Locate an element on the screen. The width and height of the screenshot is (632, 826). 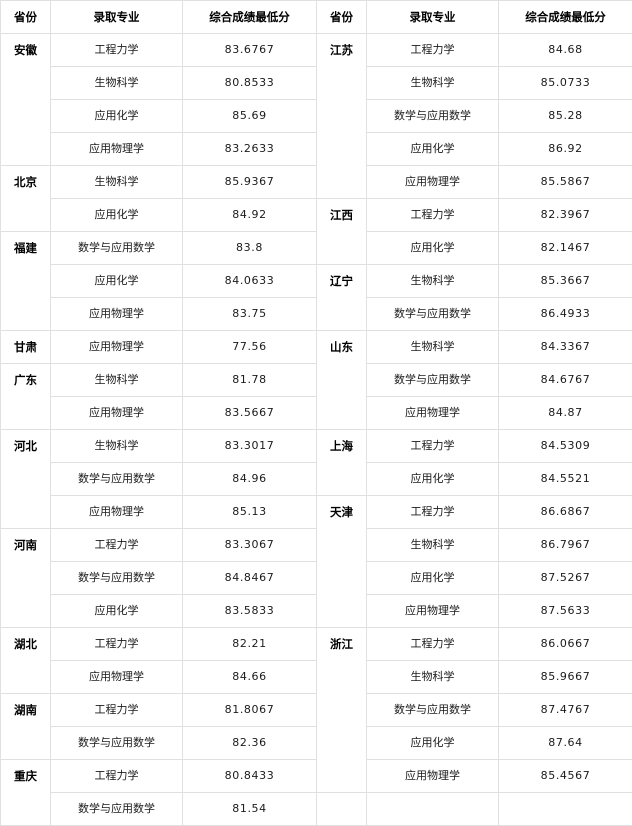
table-row: 天津工程力学86.6867 is located at coordinates (474, 512).